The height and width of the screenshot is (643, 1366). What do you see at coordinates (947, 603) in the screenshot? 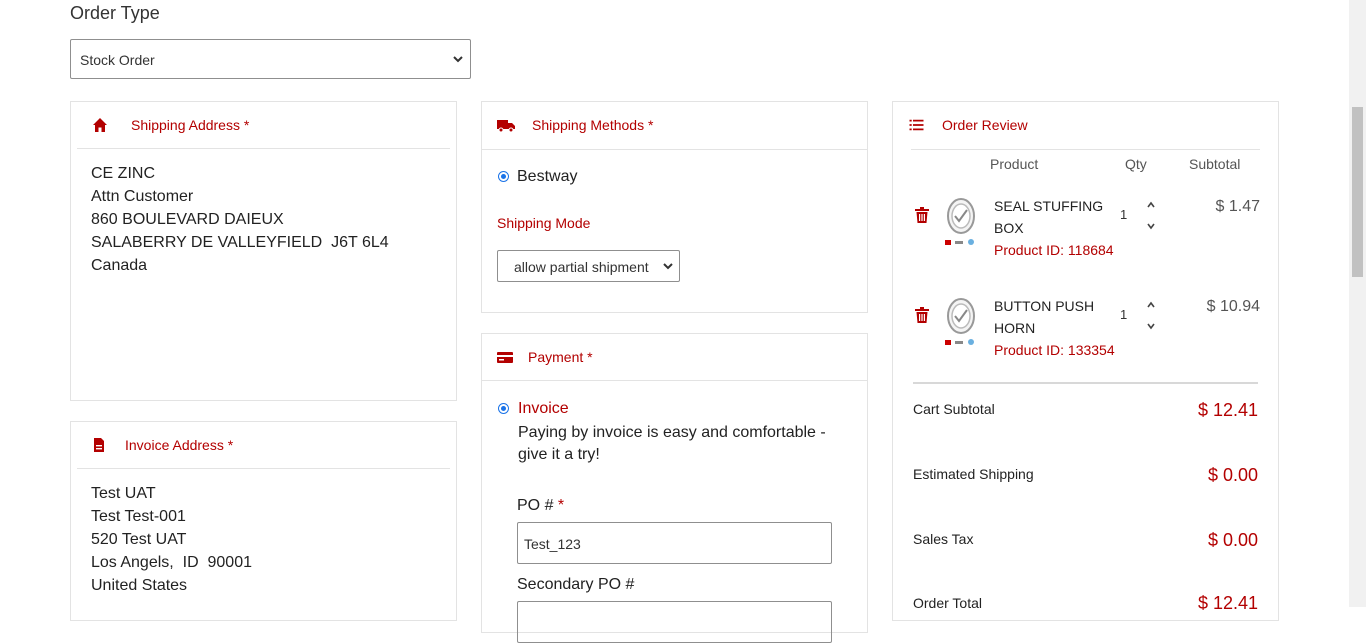
I see `order-total-label: Order Total` at bounding box center [947, 603].